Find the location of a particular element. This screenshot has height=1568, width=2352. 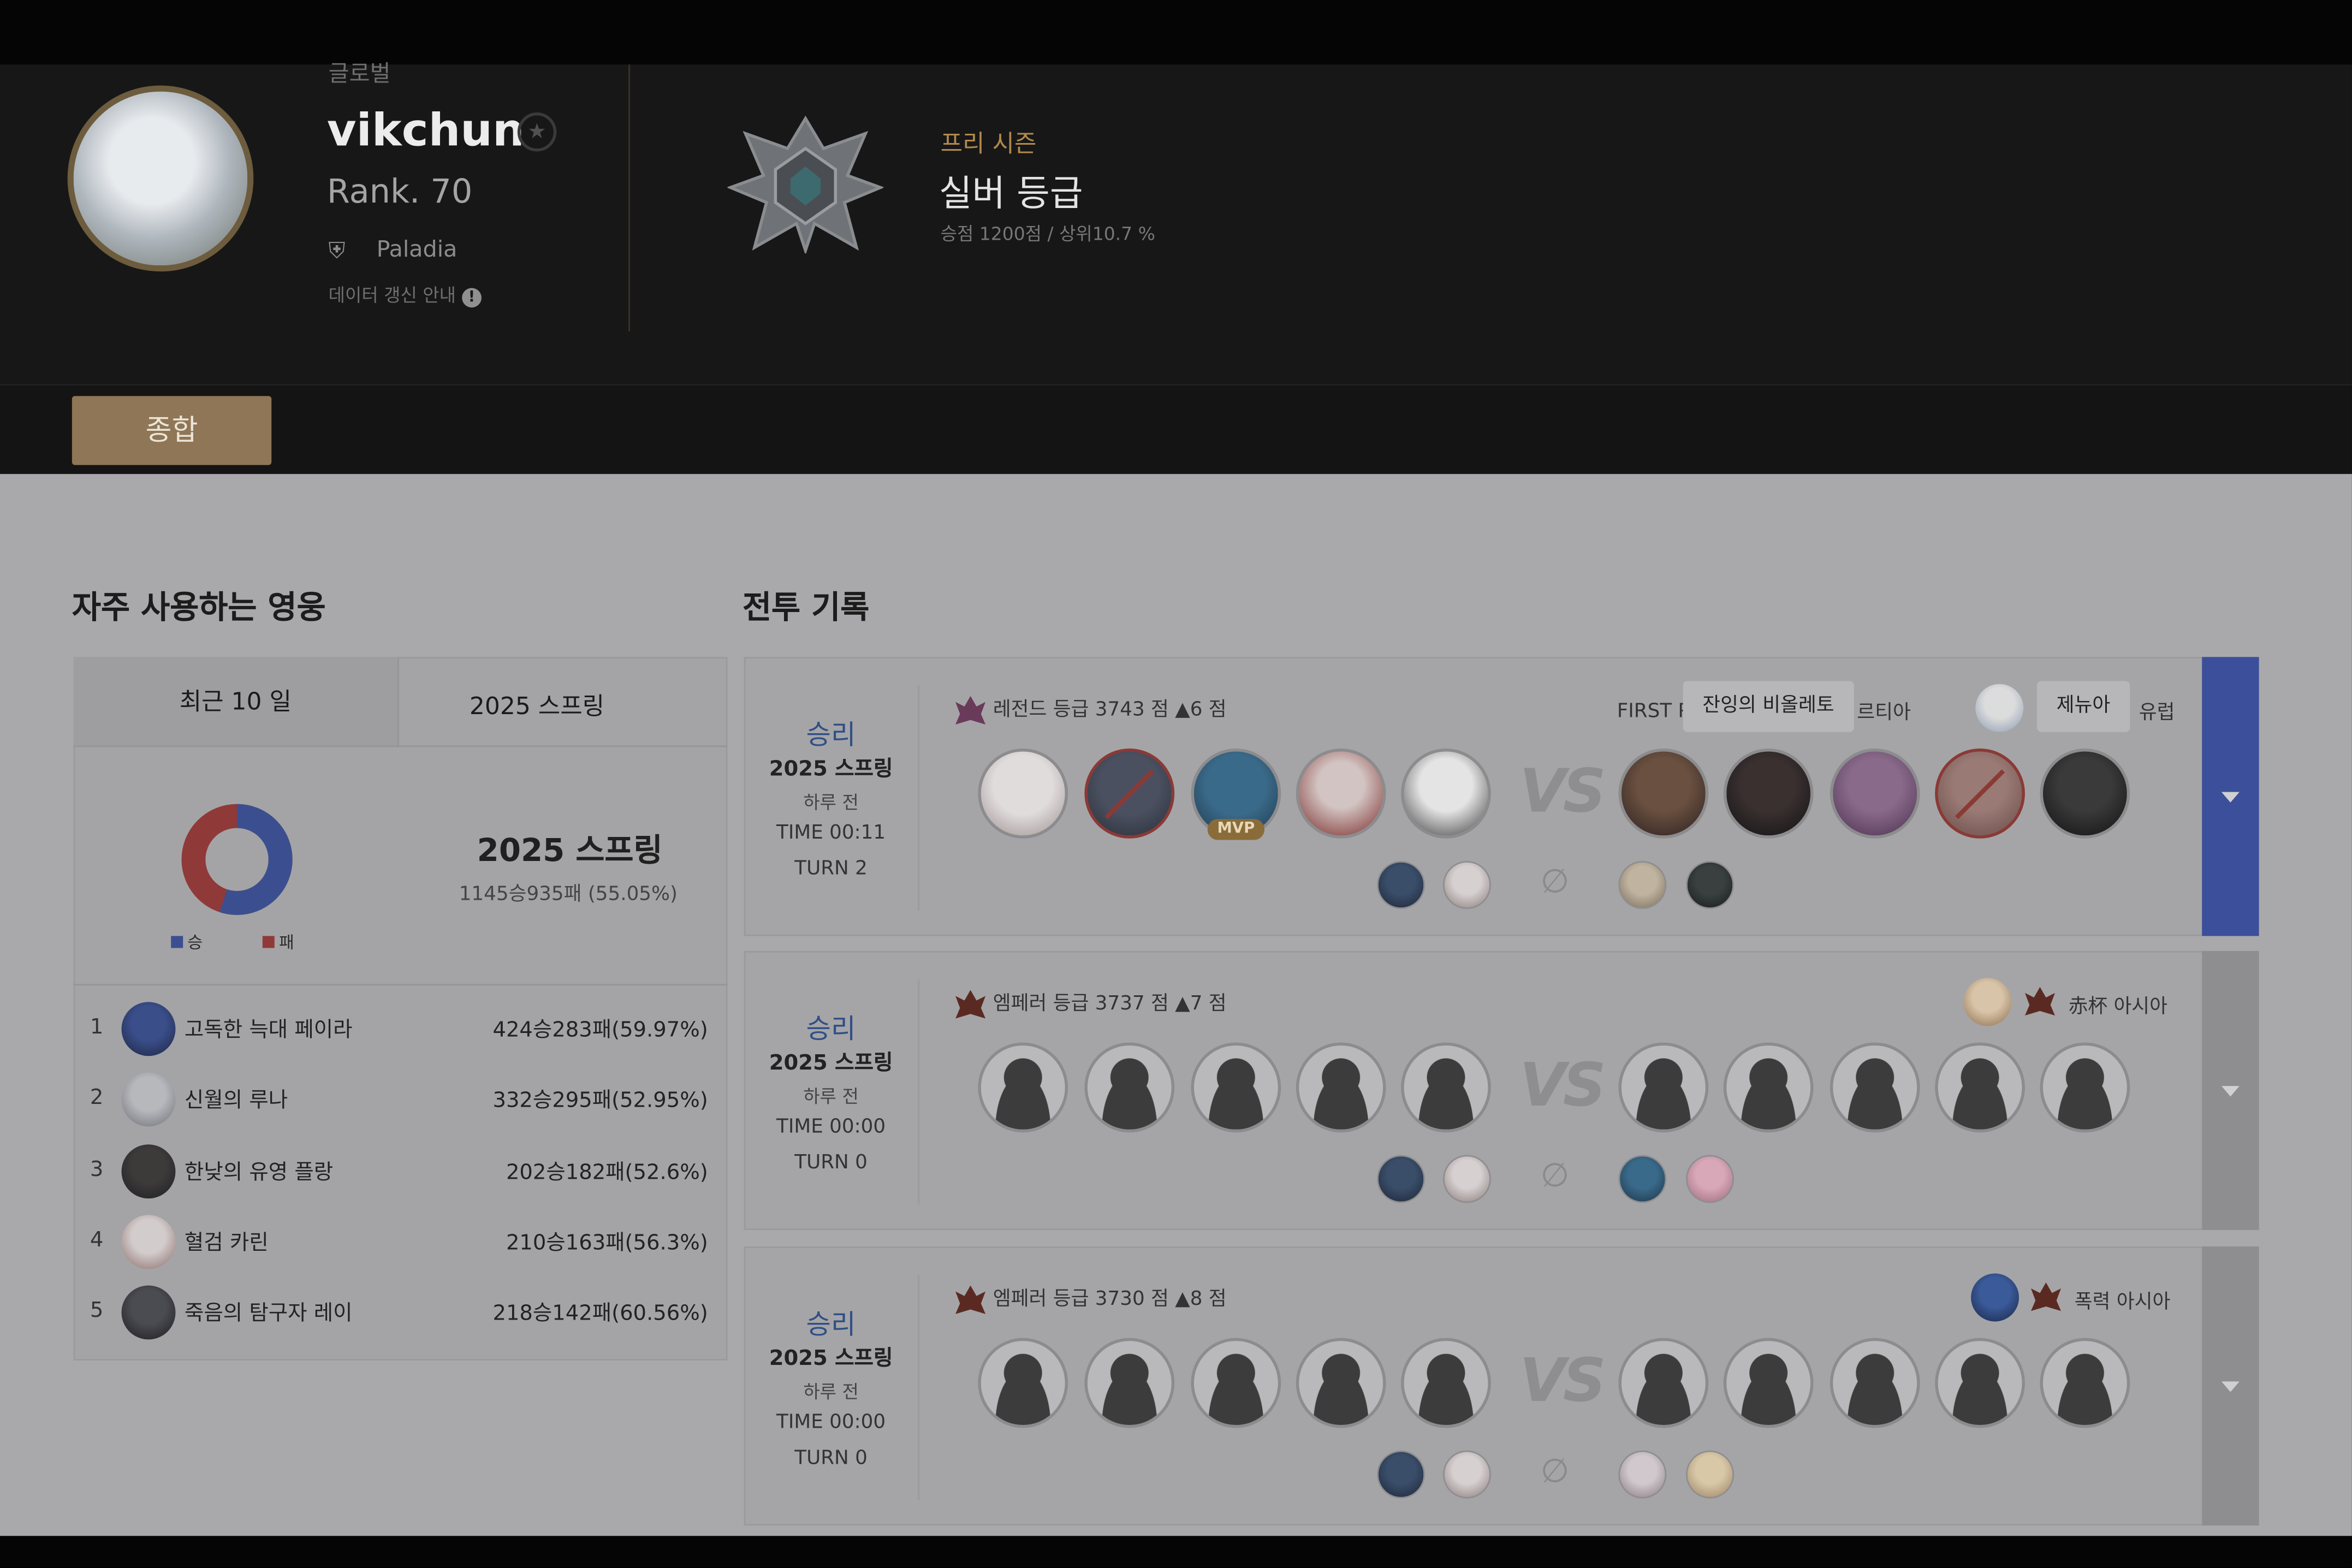

hero-record: 218승142패(60.56%) is located at coordinates (600, 1314).